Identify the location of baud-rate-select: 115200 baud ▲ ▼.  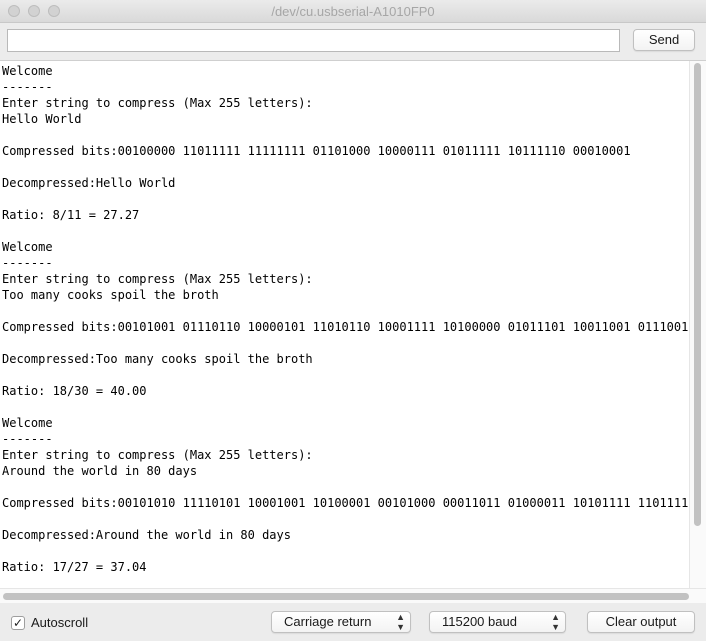
(497, 622).